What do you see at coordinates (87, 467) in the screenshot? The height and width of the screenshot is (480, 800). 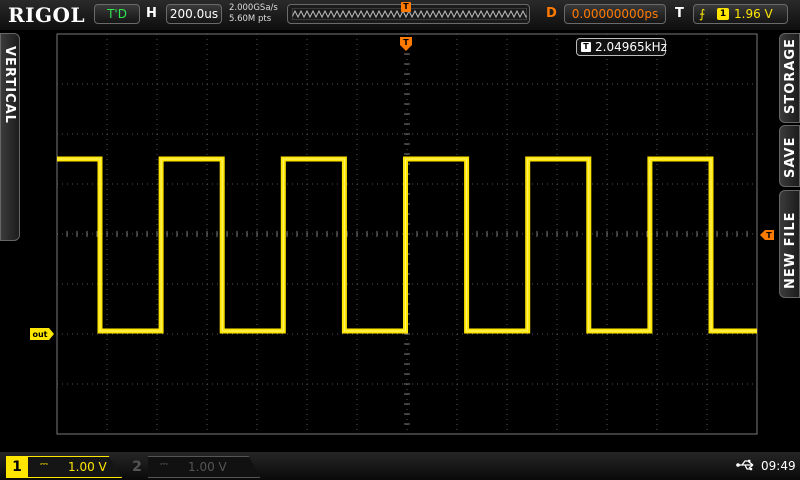 I see `channel-1-scale: 1.00 V` at bounding box center [87, 467].